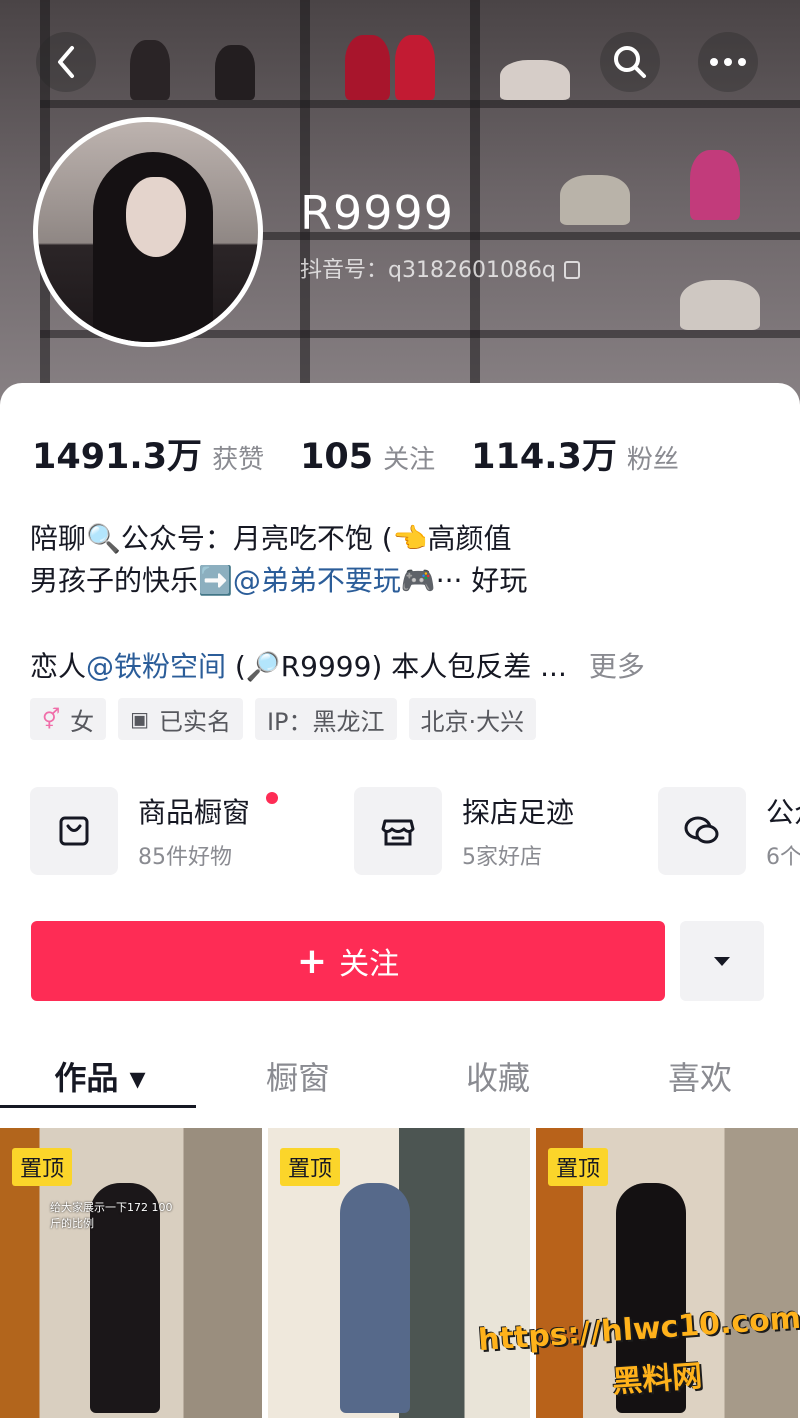 Image resolution: width=800 pixels, height=1418 pixels. I want to click on following-count: 105, so click(336, 457).